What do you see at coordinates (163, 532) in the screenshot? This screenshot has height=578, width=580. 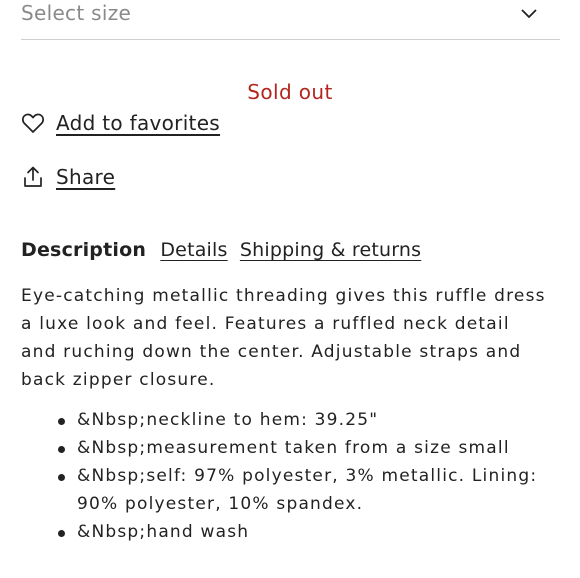 I see `bullet-text: &Nbsp;hand wash` at bounding box center [163, 532].